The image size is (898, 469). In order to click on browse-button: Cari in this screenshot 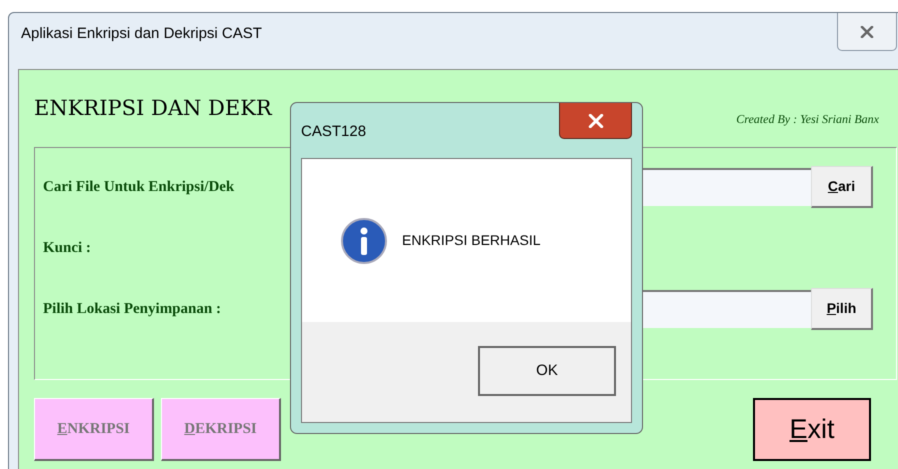, I will do `click(842, 187)`.